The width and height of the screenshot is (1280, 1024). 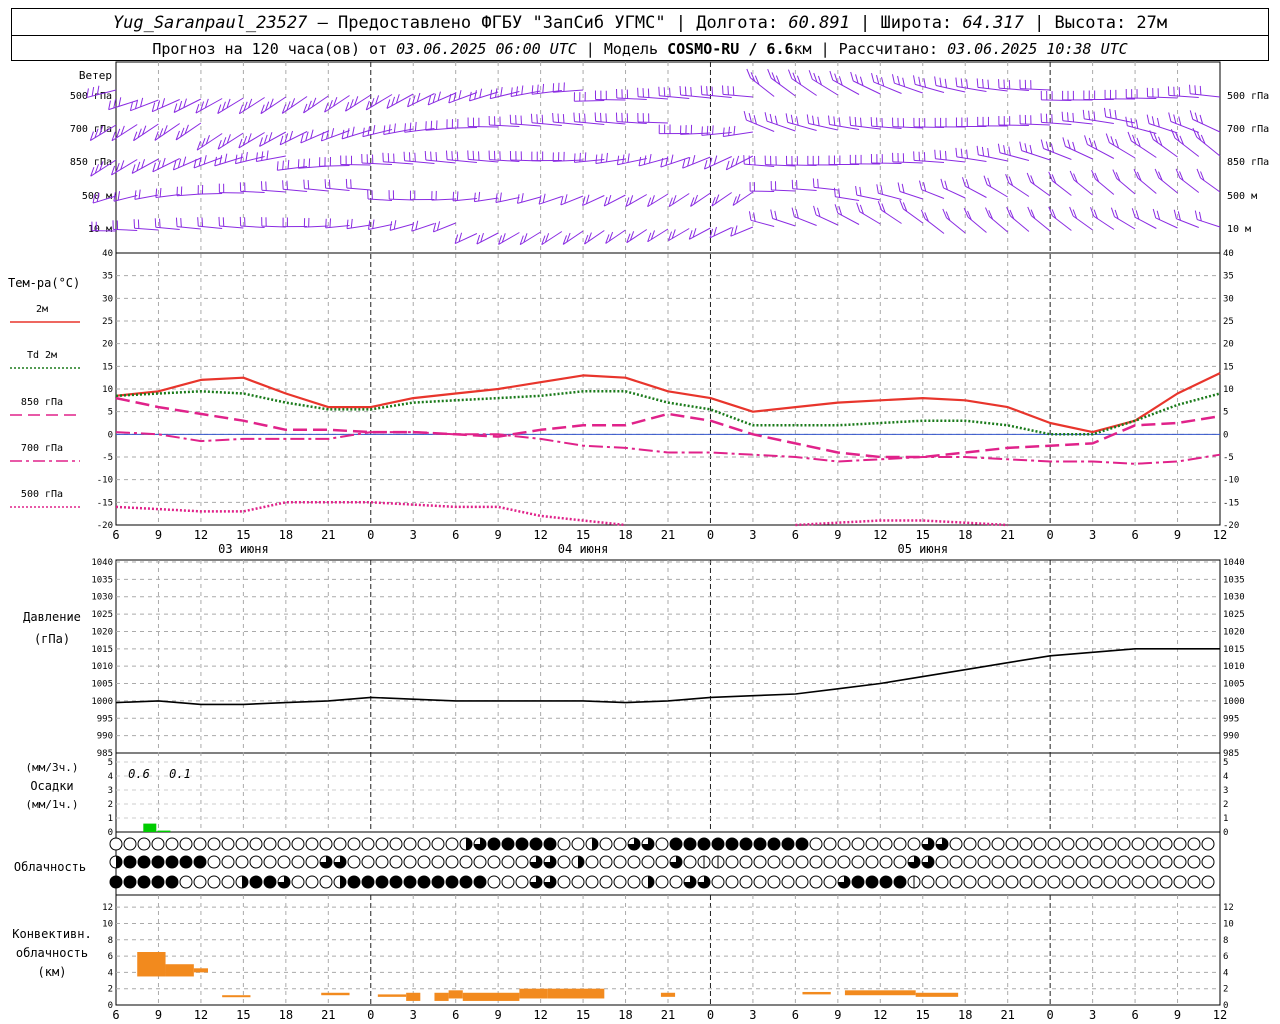 I want to click on temp-legend-label: 700 гПа, so click(x=42, y=448).